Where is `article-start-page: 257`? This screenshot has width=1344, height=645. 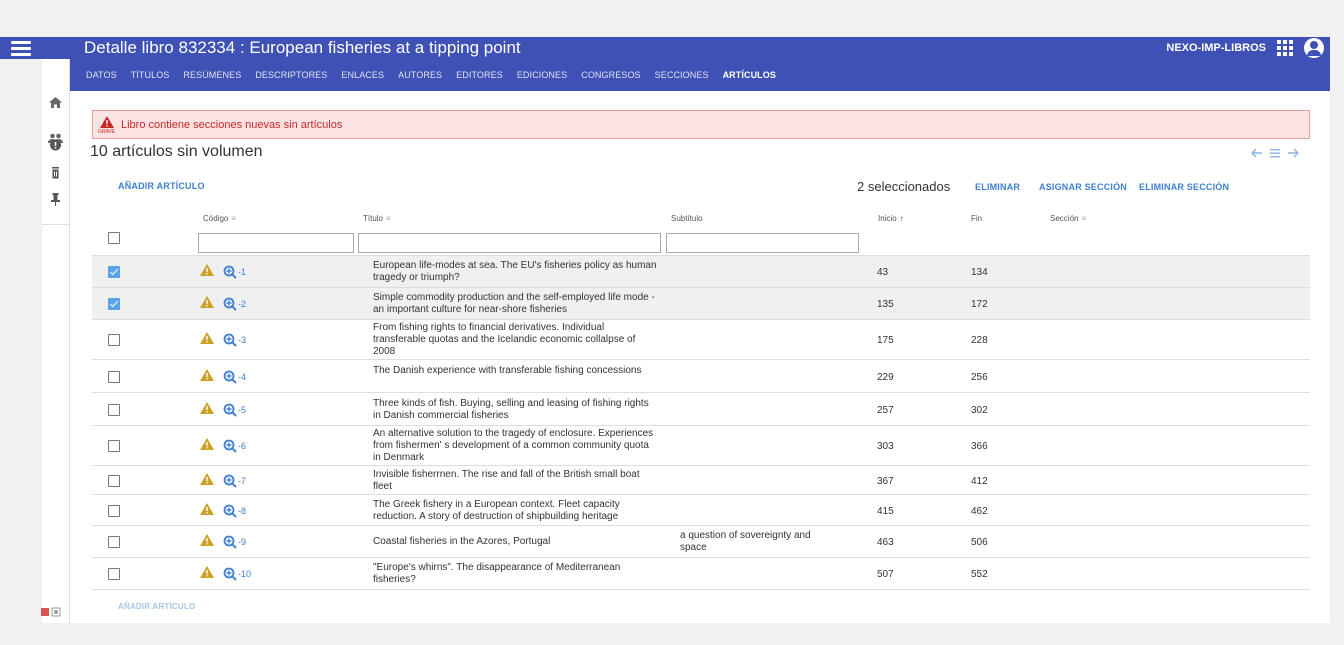
article-start-page: 257 is located at coordinates (885, 410).